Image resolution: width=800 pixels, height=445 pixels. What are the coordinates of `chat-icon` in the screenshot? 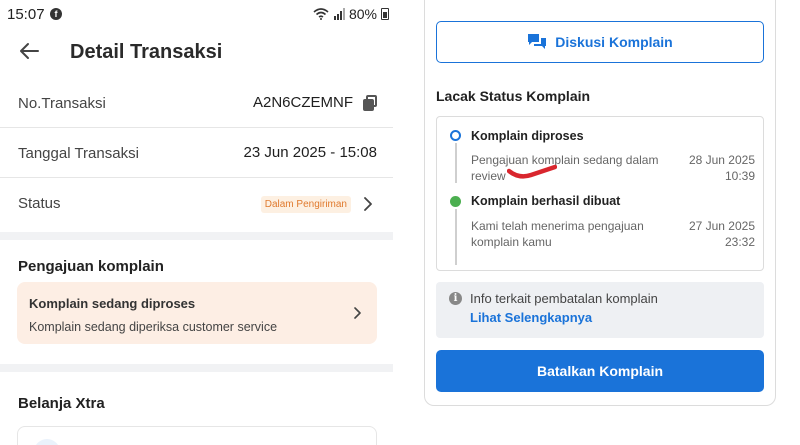 It's located at (537, 41).